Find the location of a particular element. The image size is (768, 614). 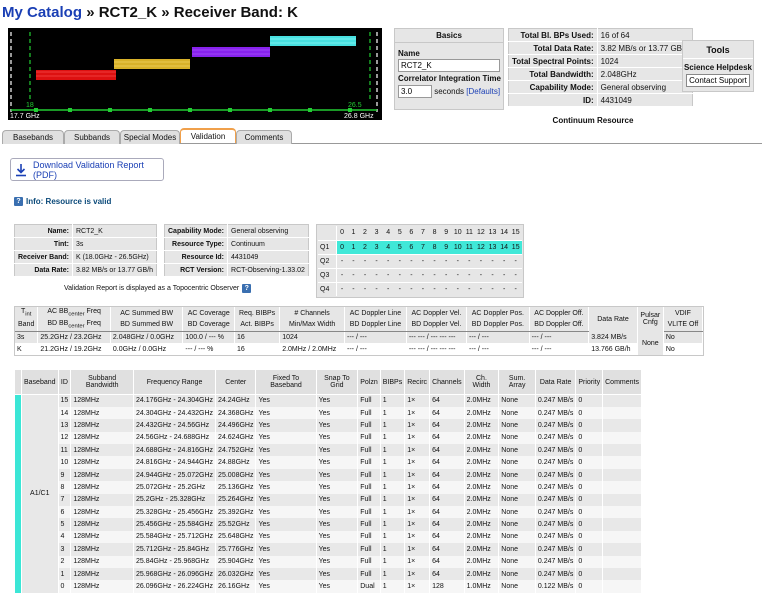

tab-subbands: Subbands is located at coordinates (92, 137).